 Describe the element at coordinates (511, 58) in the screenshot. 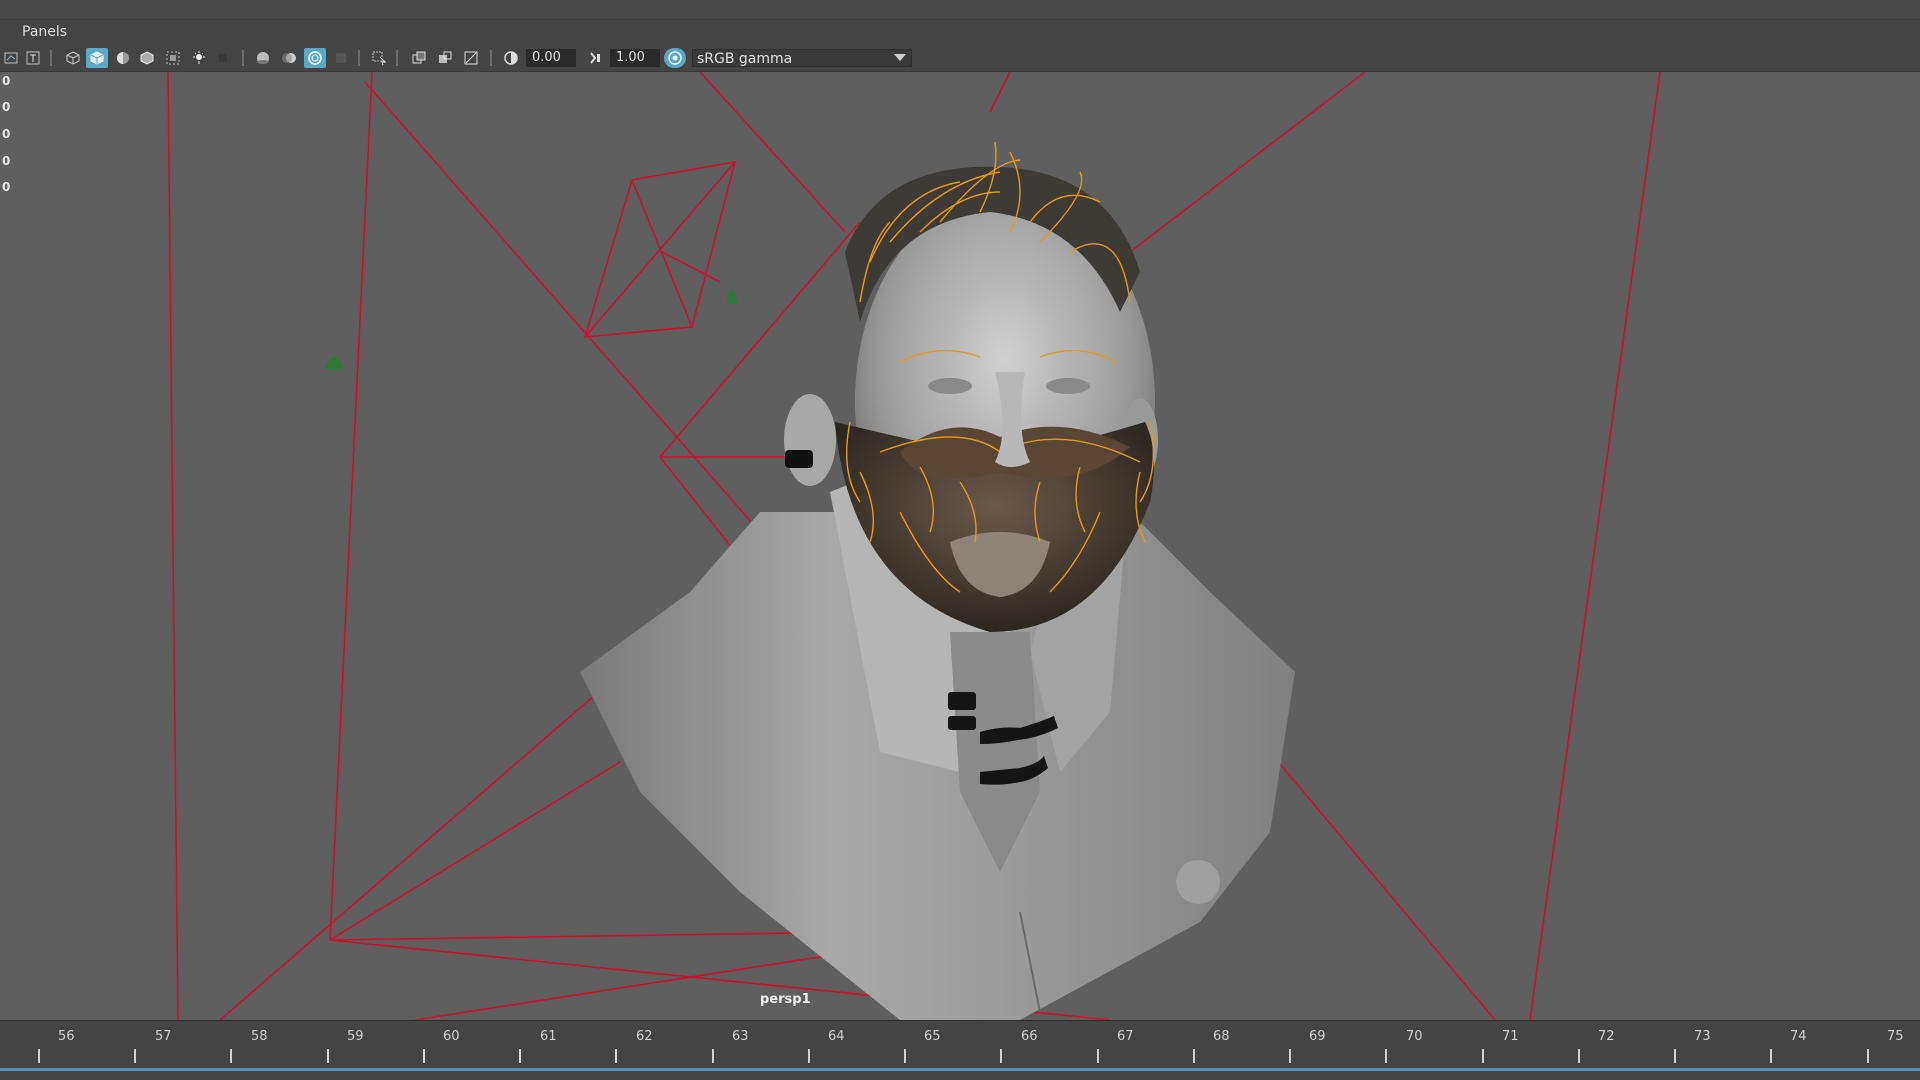

I see `exposure-icon` at that location.